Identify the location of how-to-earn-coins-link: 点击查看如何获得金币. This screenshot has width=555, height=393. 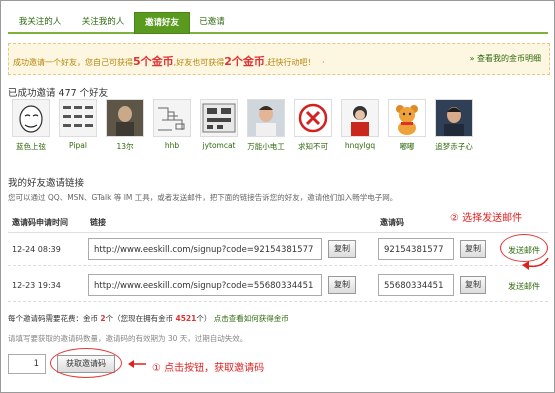
(251, 318).